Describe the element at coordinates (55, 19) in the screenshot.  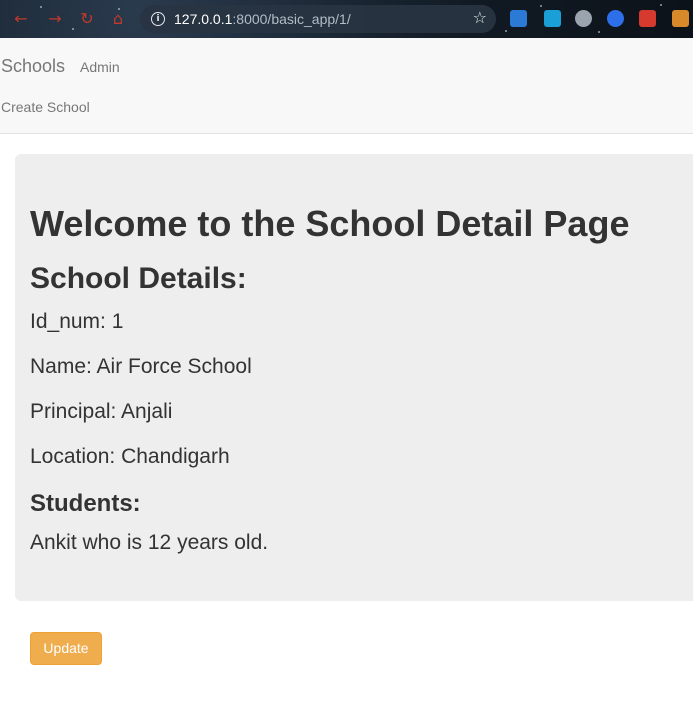
I see `forward-icon: →` at that location.